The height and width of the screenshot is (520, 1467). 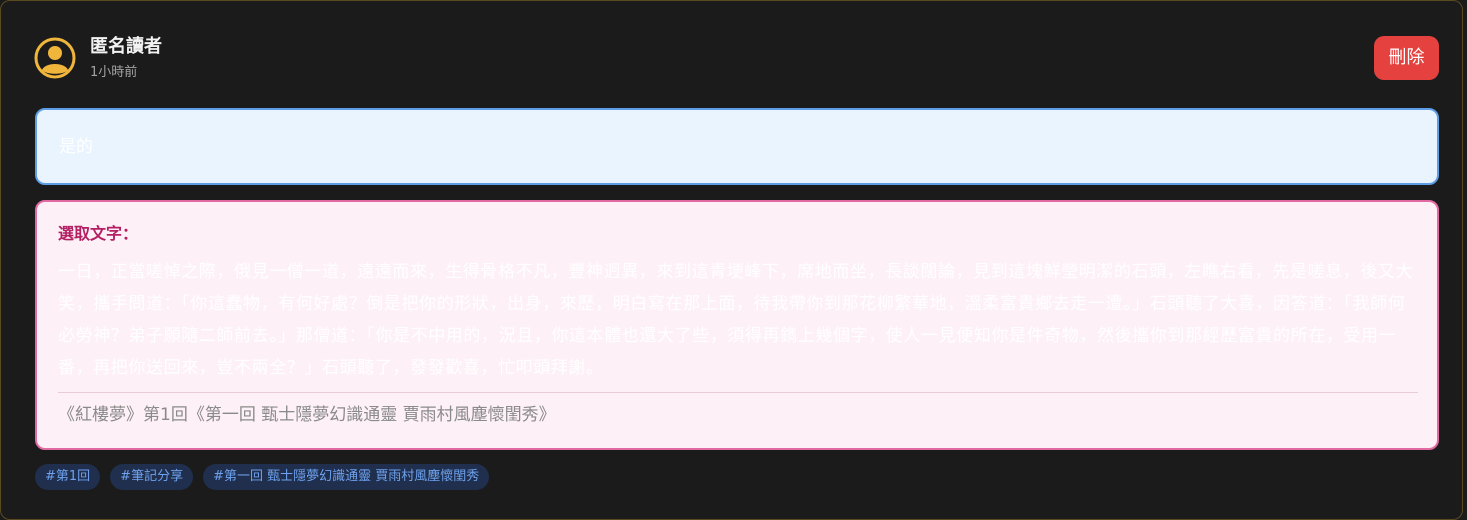 I want to click on quote-source: 《紅樓夢》第1回《第一回 甄士隱夢幻識通靈 賈雨村風塵懷閨秀》, so click(x=307, y=415).